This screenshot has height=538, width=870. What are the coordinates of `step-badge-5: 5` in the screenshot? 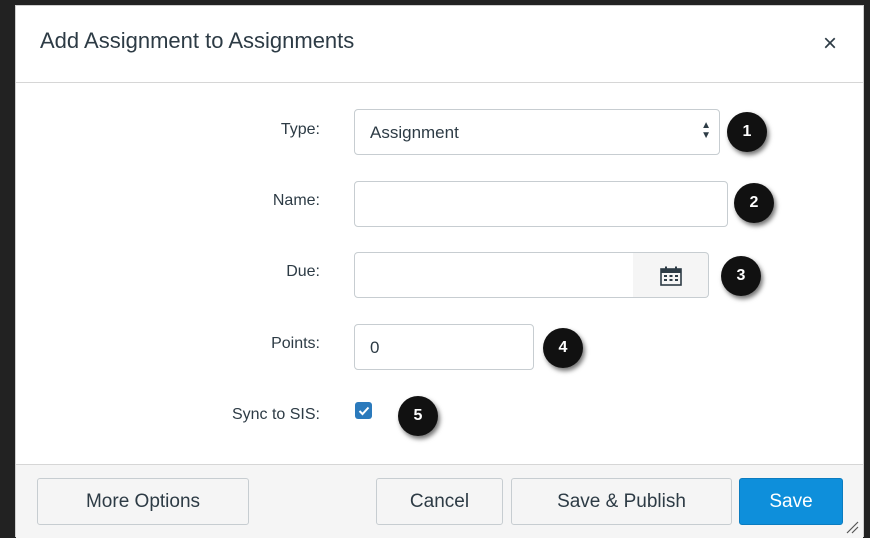 It's located at (418, 416).